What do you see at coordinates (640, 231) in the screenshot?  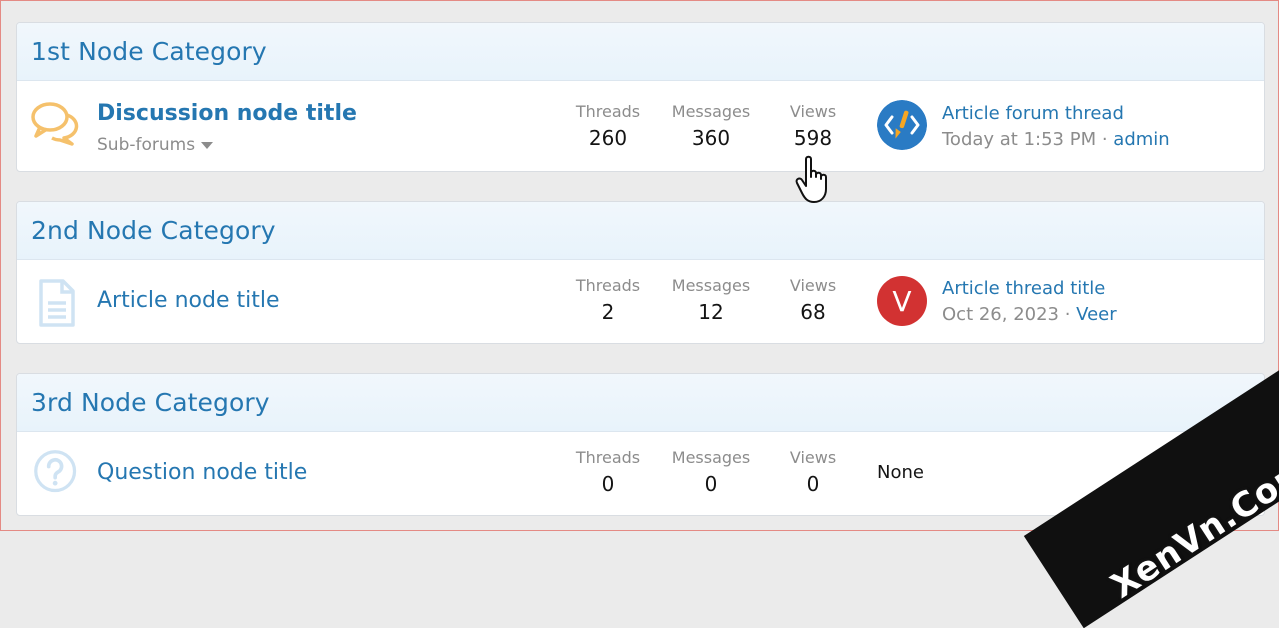 I see `category-header: 2nd Node Category` at bounding box center [640, 231].